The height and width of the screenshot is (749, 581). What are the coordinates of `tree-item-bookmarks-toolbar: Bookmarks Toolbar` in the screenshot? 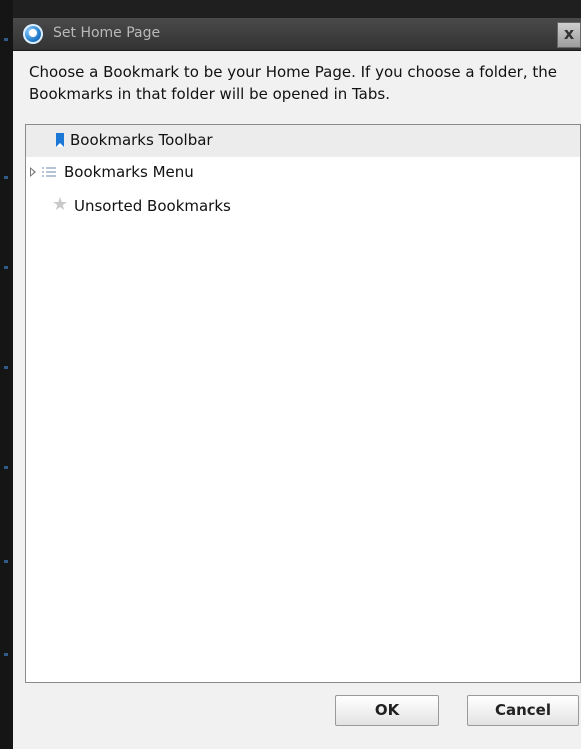 It's located at (303, 141).